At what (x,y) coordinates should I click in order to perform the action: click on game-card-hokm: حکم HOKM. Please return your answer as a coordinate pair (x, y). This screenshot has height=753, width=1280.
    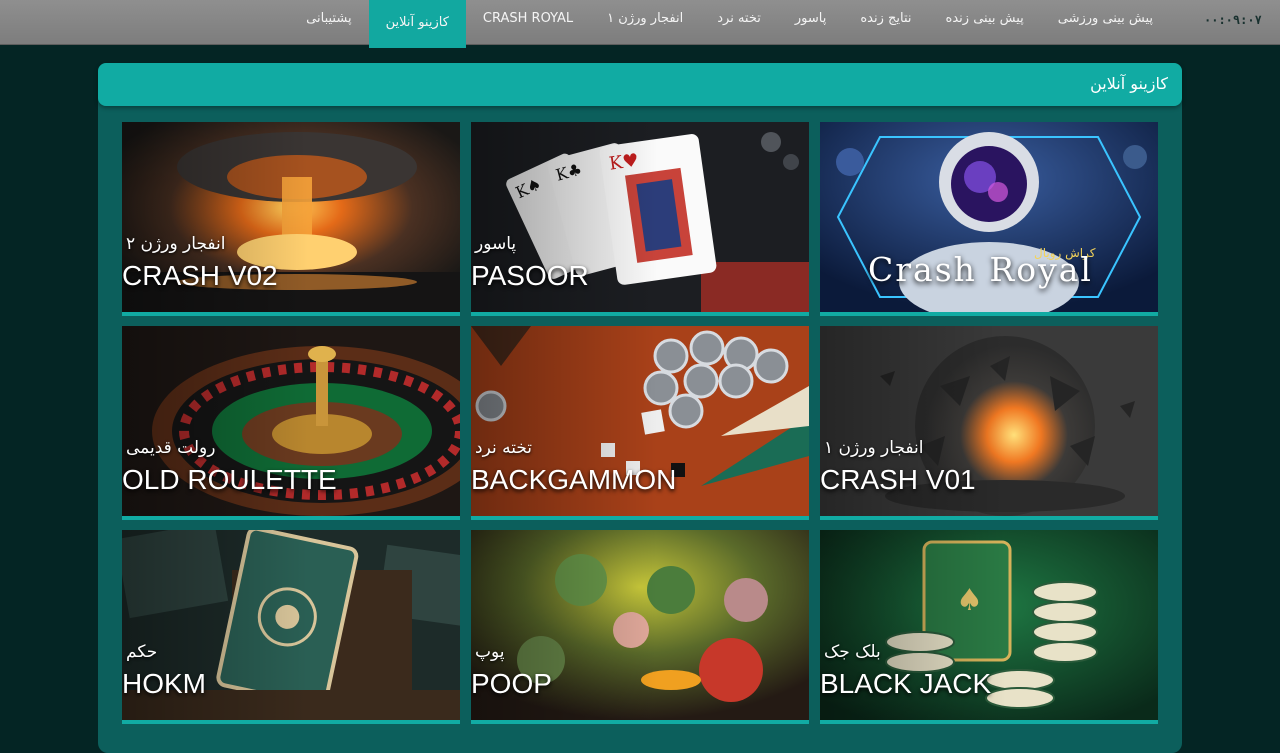
    Looking at the image, I should click on (291, 627).